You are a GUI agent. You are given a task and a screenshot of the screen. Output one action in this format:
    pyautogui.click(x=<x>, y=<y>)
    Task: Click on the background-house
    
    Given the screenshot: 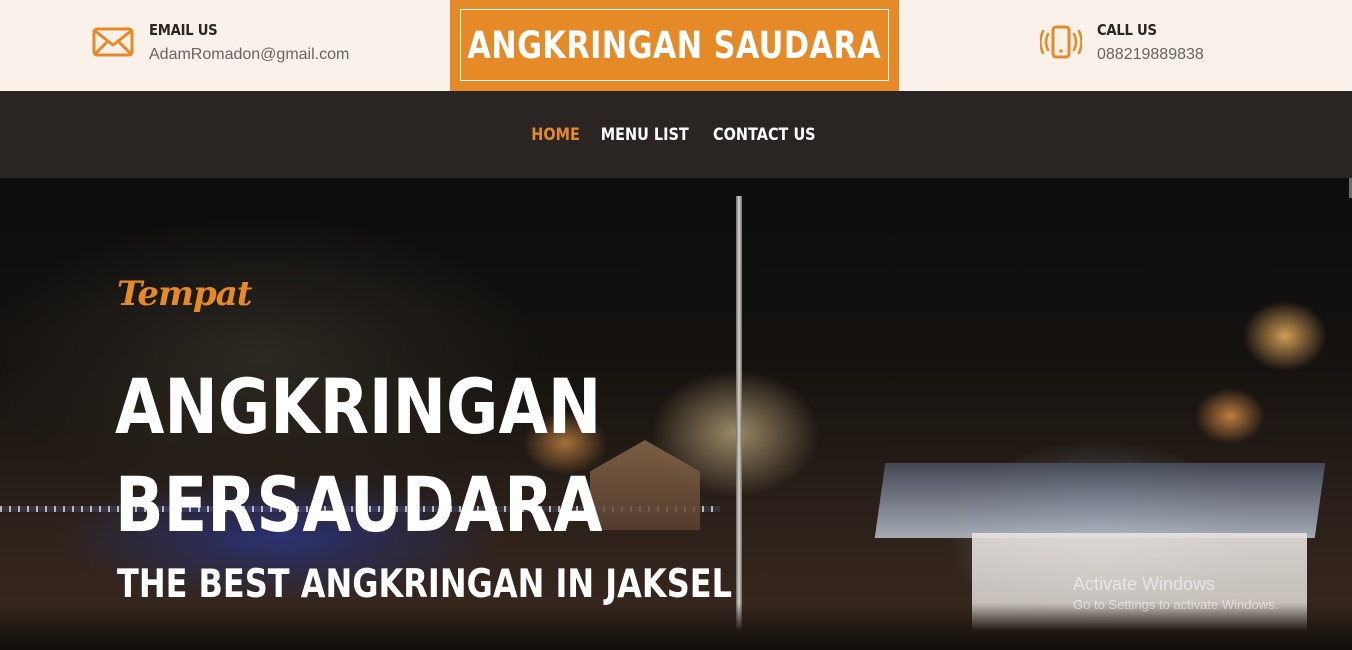 What is the action you would take?
    pyautogui.click(x=645, y=485)
    